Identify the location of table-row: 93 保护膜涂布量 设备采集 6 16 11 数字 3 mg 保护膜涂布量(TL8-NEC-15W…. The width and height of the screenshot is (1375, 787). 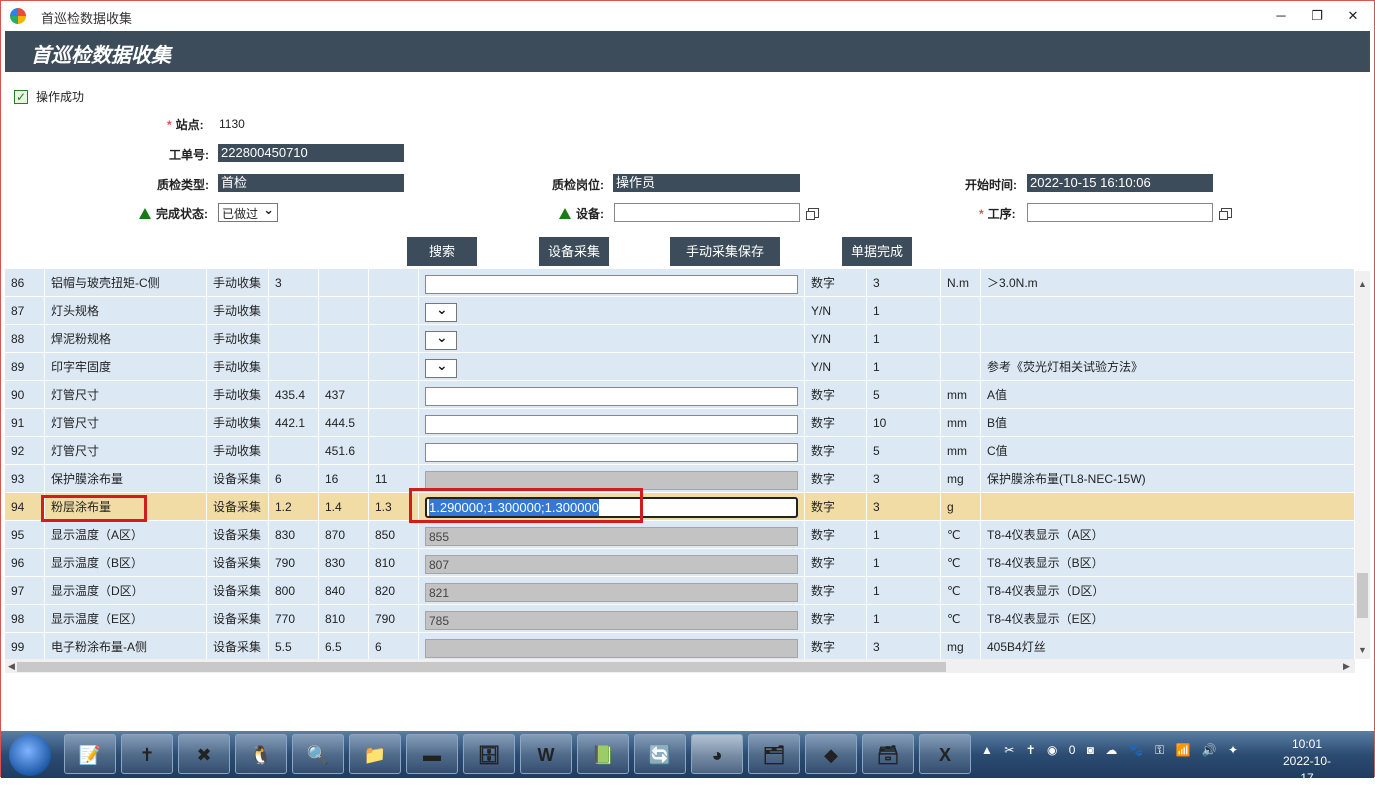
(680, 479).